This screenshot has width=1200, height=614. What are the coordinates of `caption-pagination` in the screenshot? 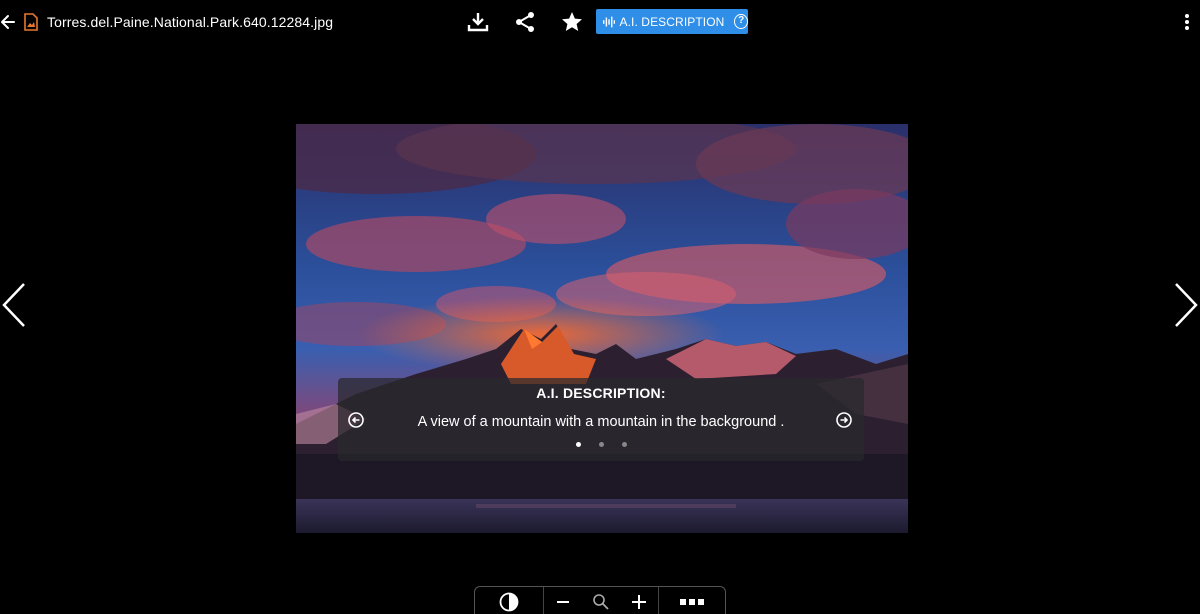 It's located at (601, 444).